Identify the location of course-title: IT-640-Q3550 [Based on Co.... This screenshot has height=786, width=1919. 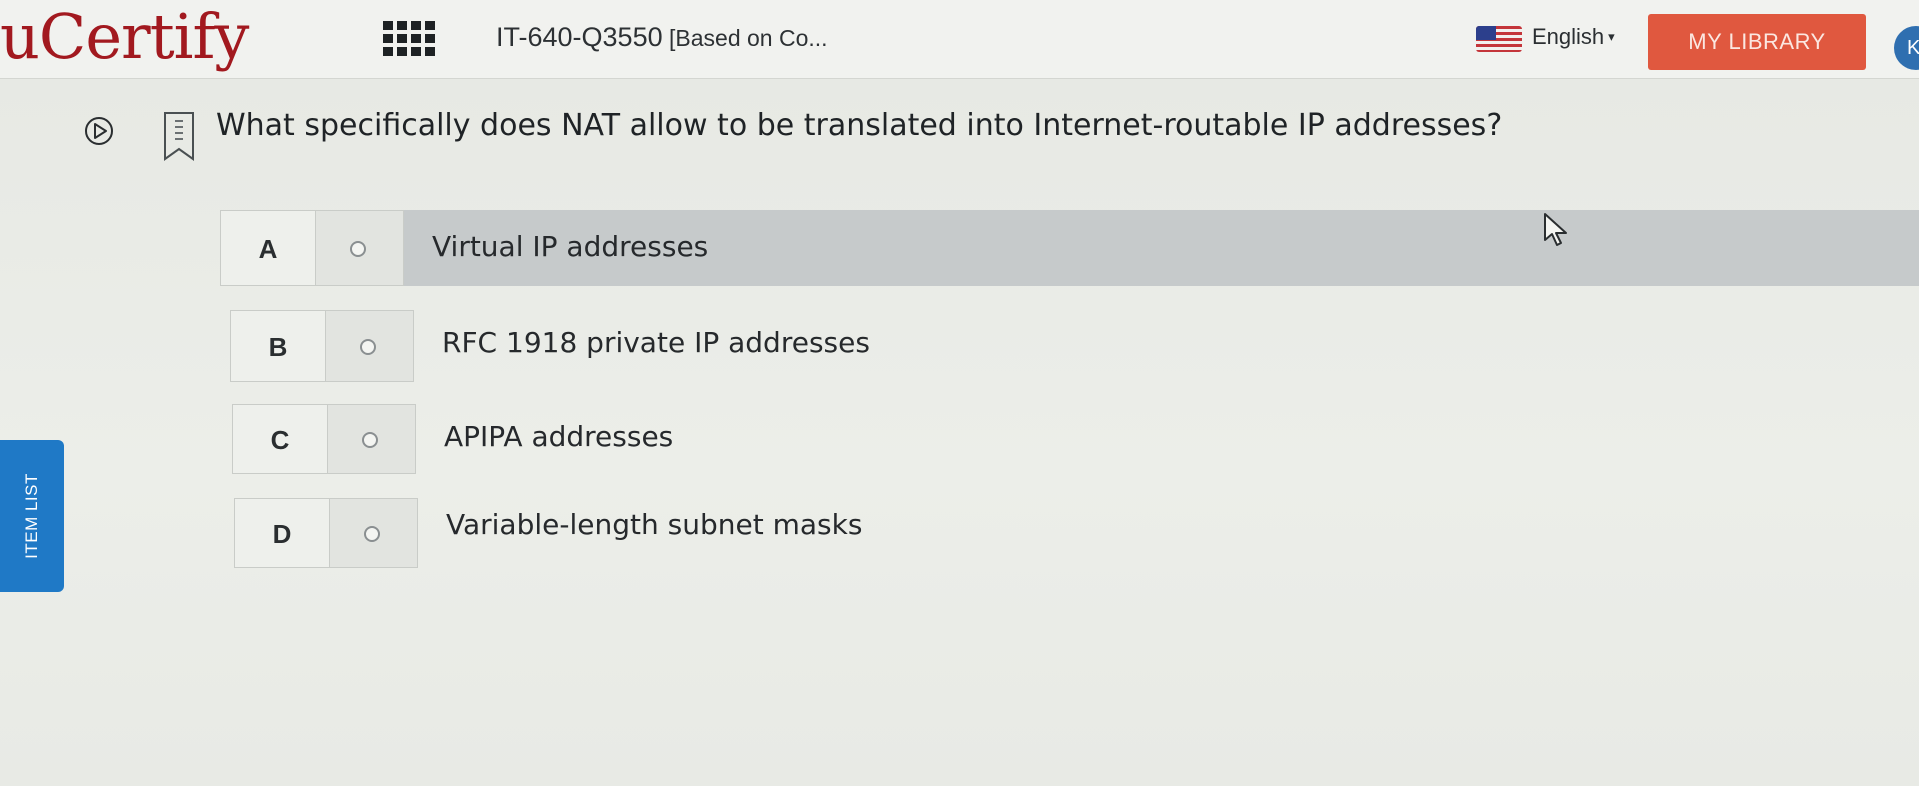
(662, 37).